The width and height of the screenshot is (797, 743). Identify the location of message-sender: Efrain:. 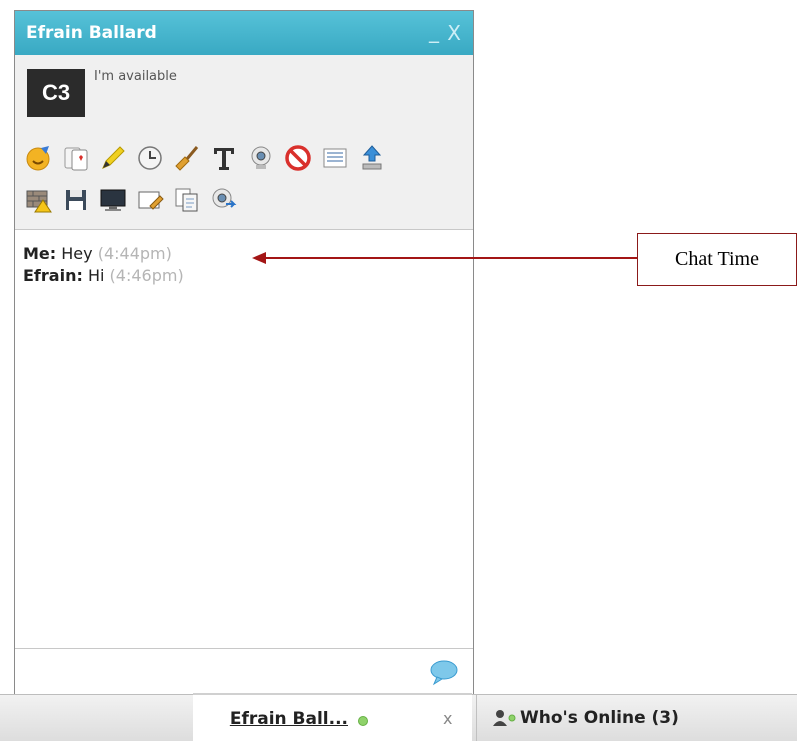
(53, 275).